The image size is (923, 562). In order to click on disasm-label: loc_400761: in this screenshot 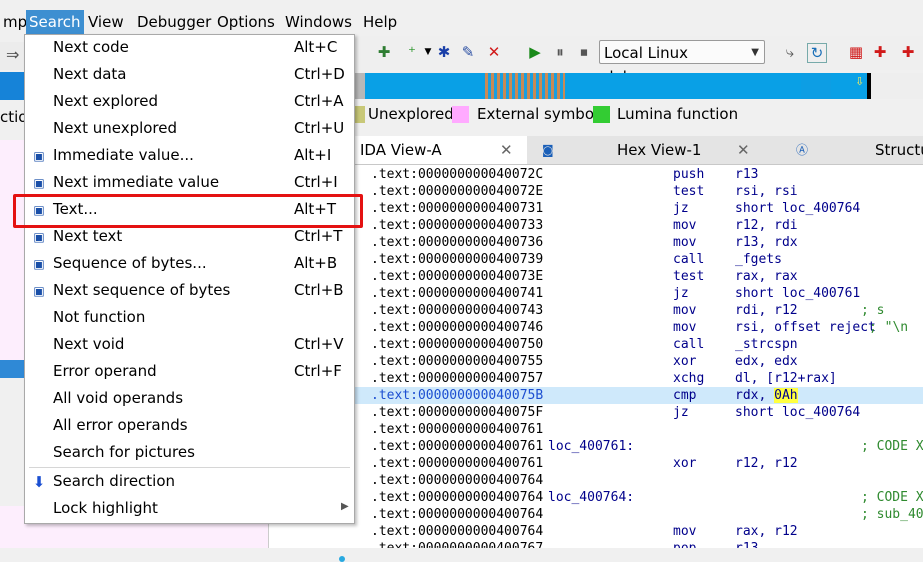, I will do `click(591, 446)`.